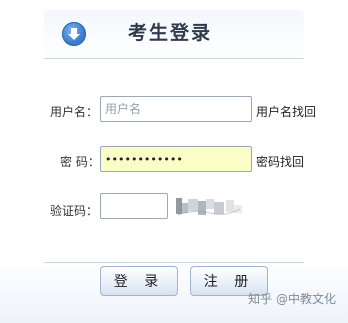 This screenshot has height=323, width=348. I want to click on watermark: 知乎 @中教文化, so click(292, 299).